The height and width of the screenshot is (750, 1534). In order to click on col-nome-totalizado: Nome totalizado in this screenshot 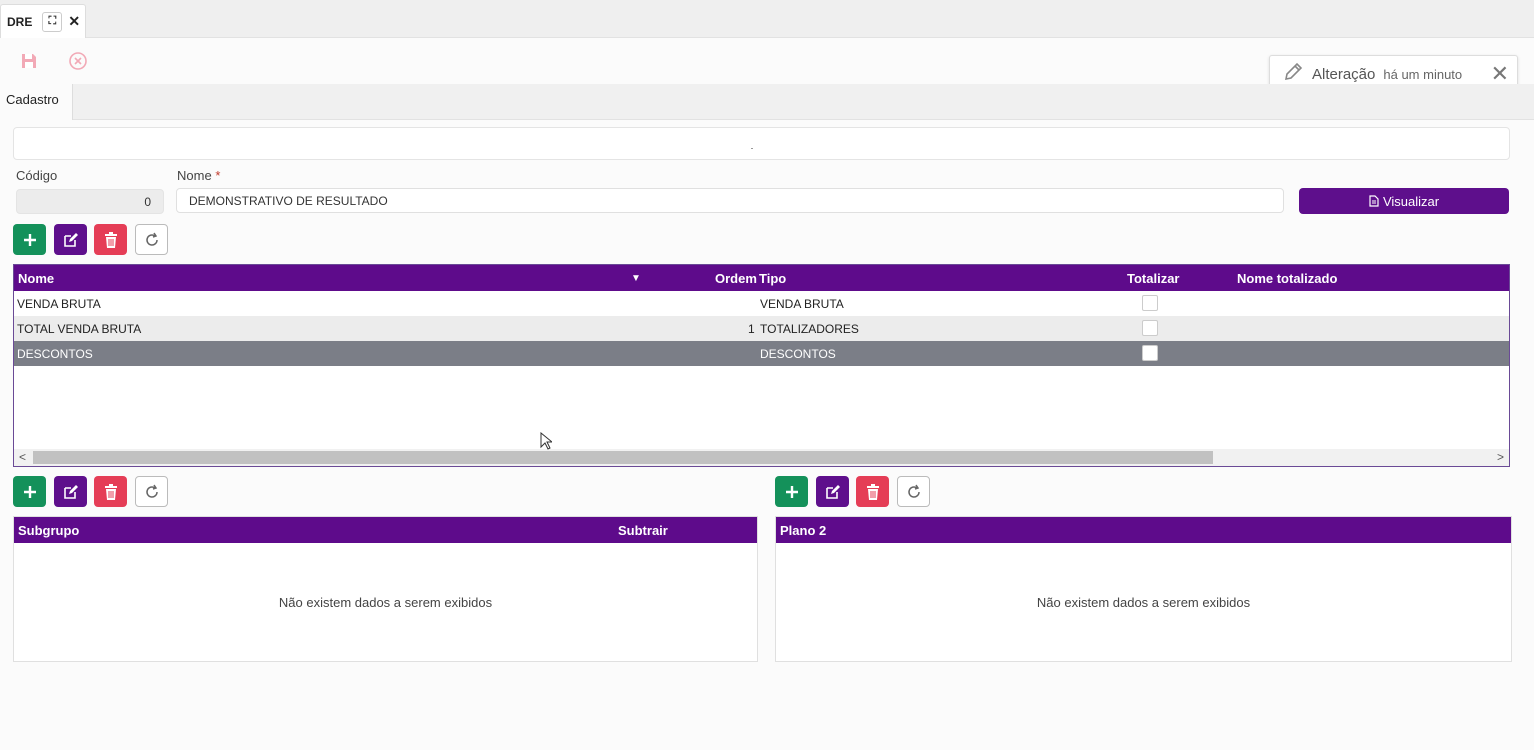, I will do `click(1287, 278)`.